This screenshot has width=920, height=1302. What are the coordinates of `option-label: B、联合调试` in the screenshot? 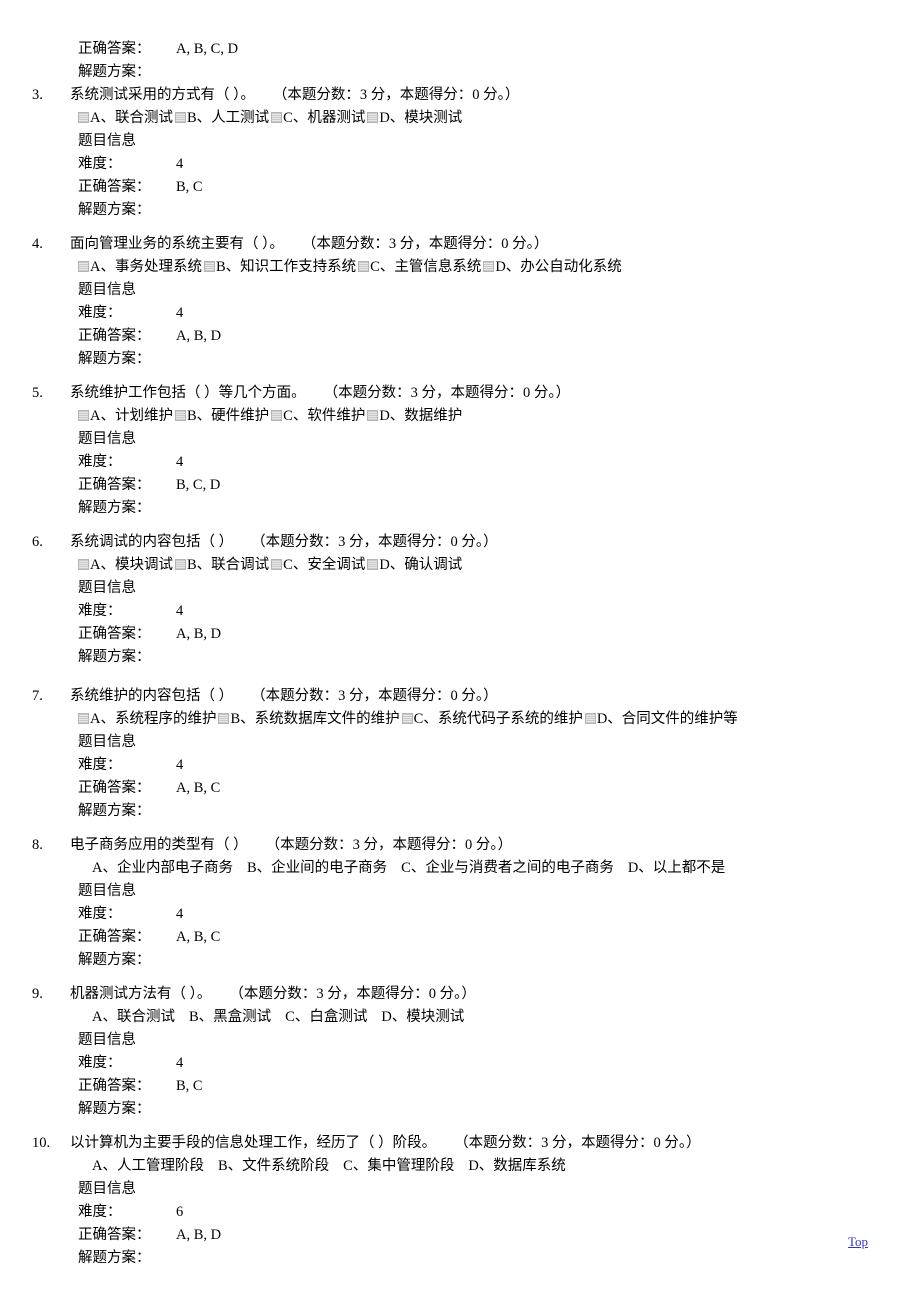 It's located at (228, 565).